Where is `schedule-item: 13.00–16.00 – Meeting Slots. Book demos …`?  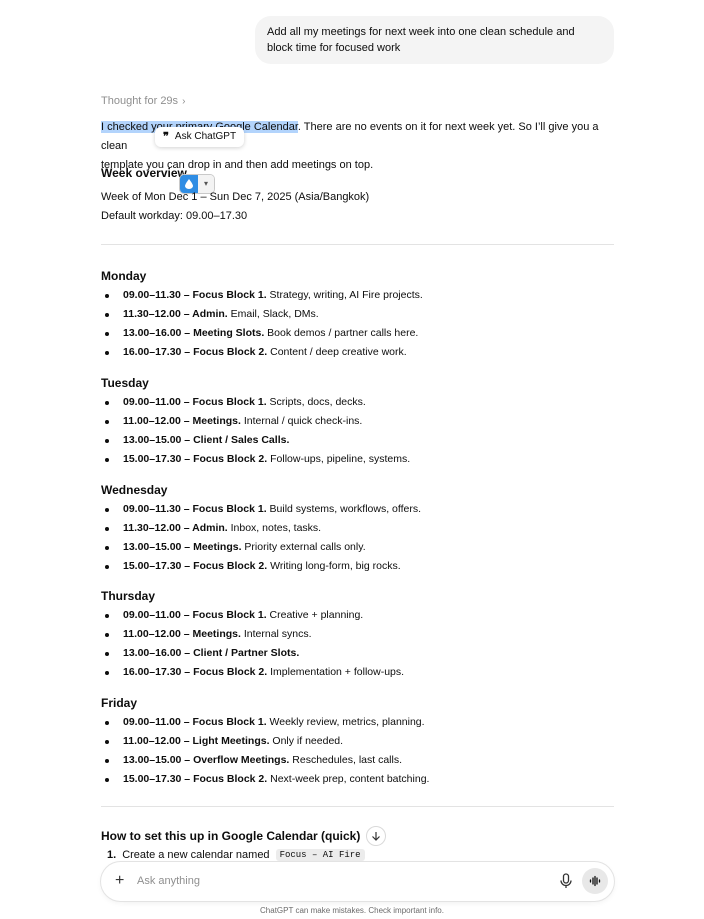 schedule-item: 13.00–16.00 – Meeting Slots. Book demos … is located at coordinates (357, 333).